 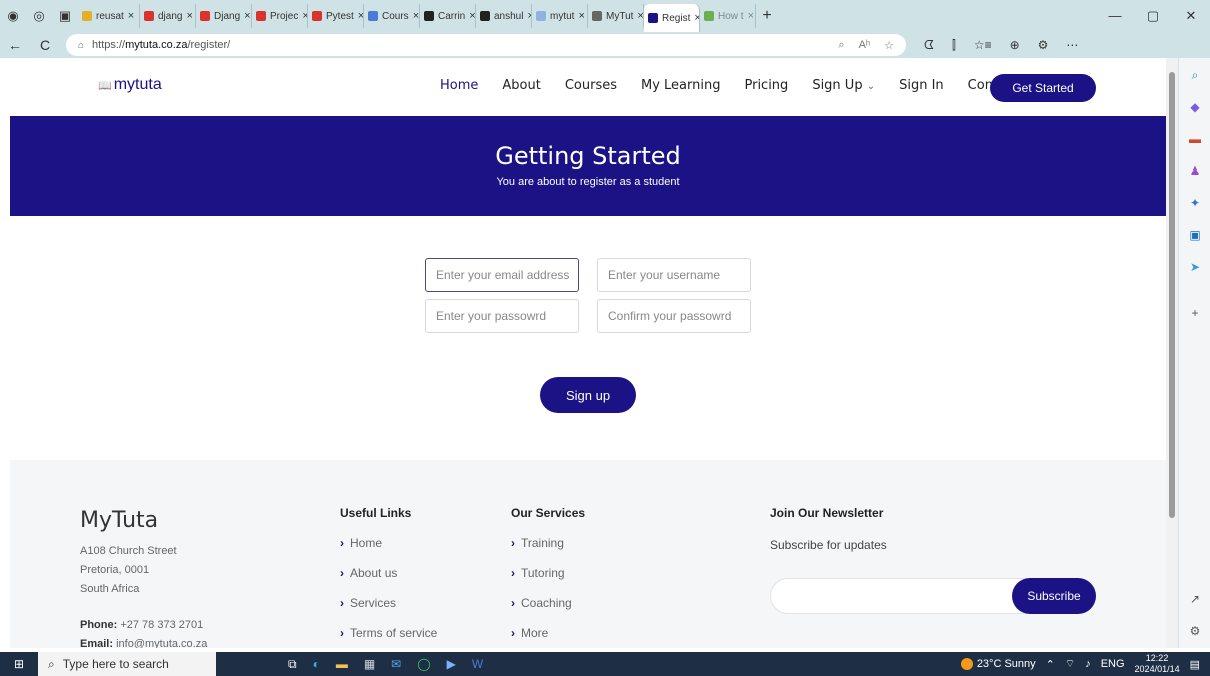 I want to click on url-search-icon: ⌕, so click(x=841, y=45).